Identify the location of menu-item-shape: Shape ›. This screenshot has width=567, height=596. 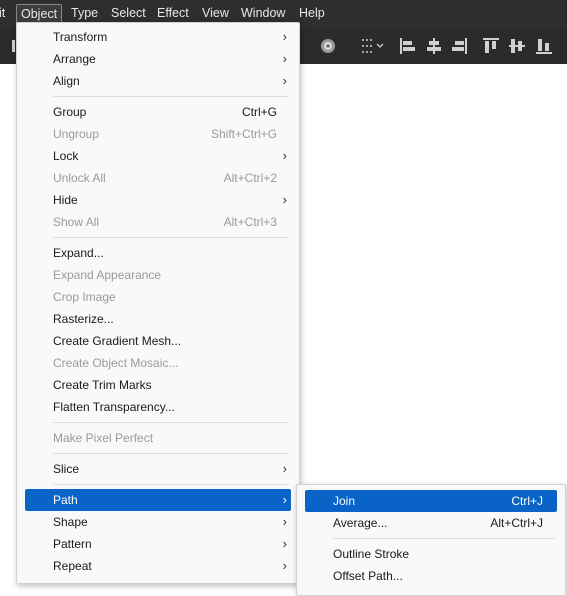
(158, 522).